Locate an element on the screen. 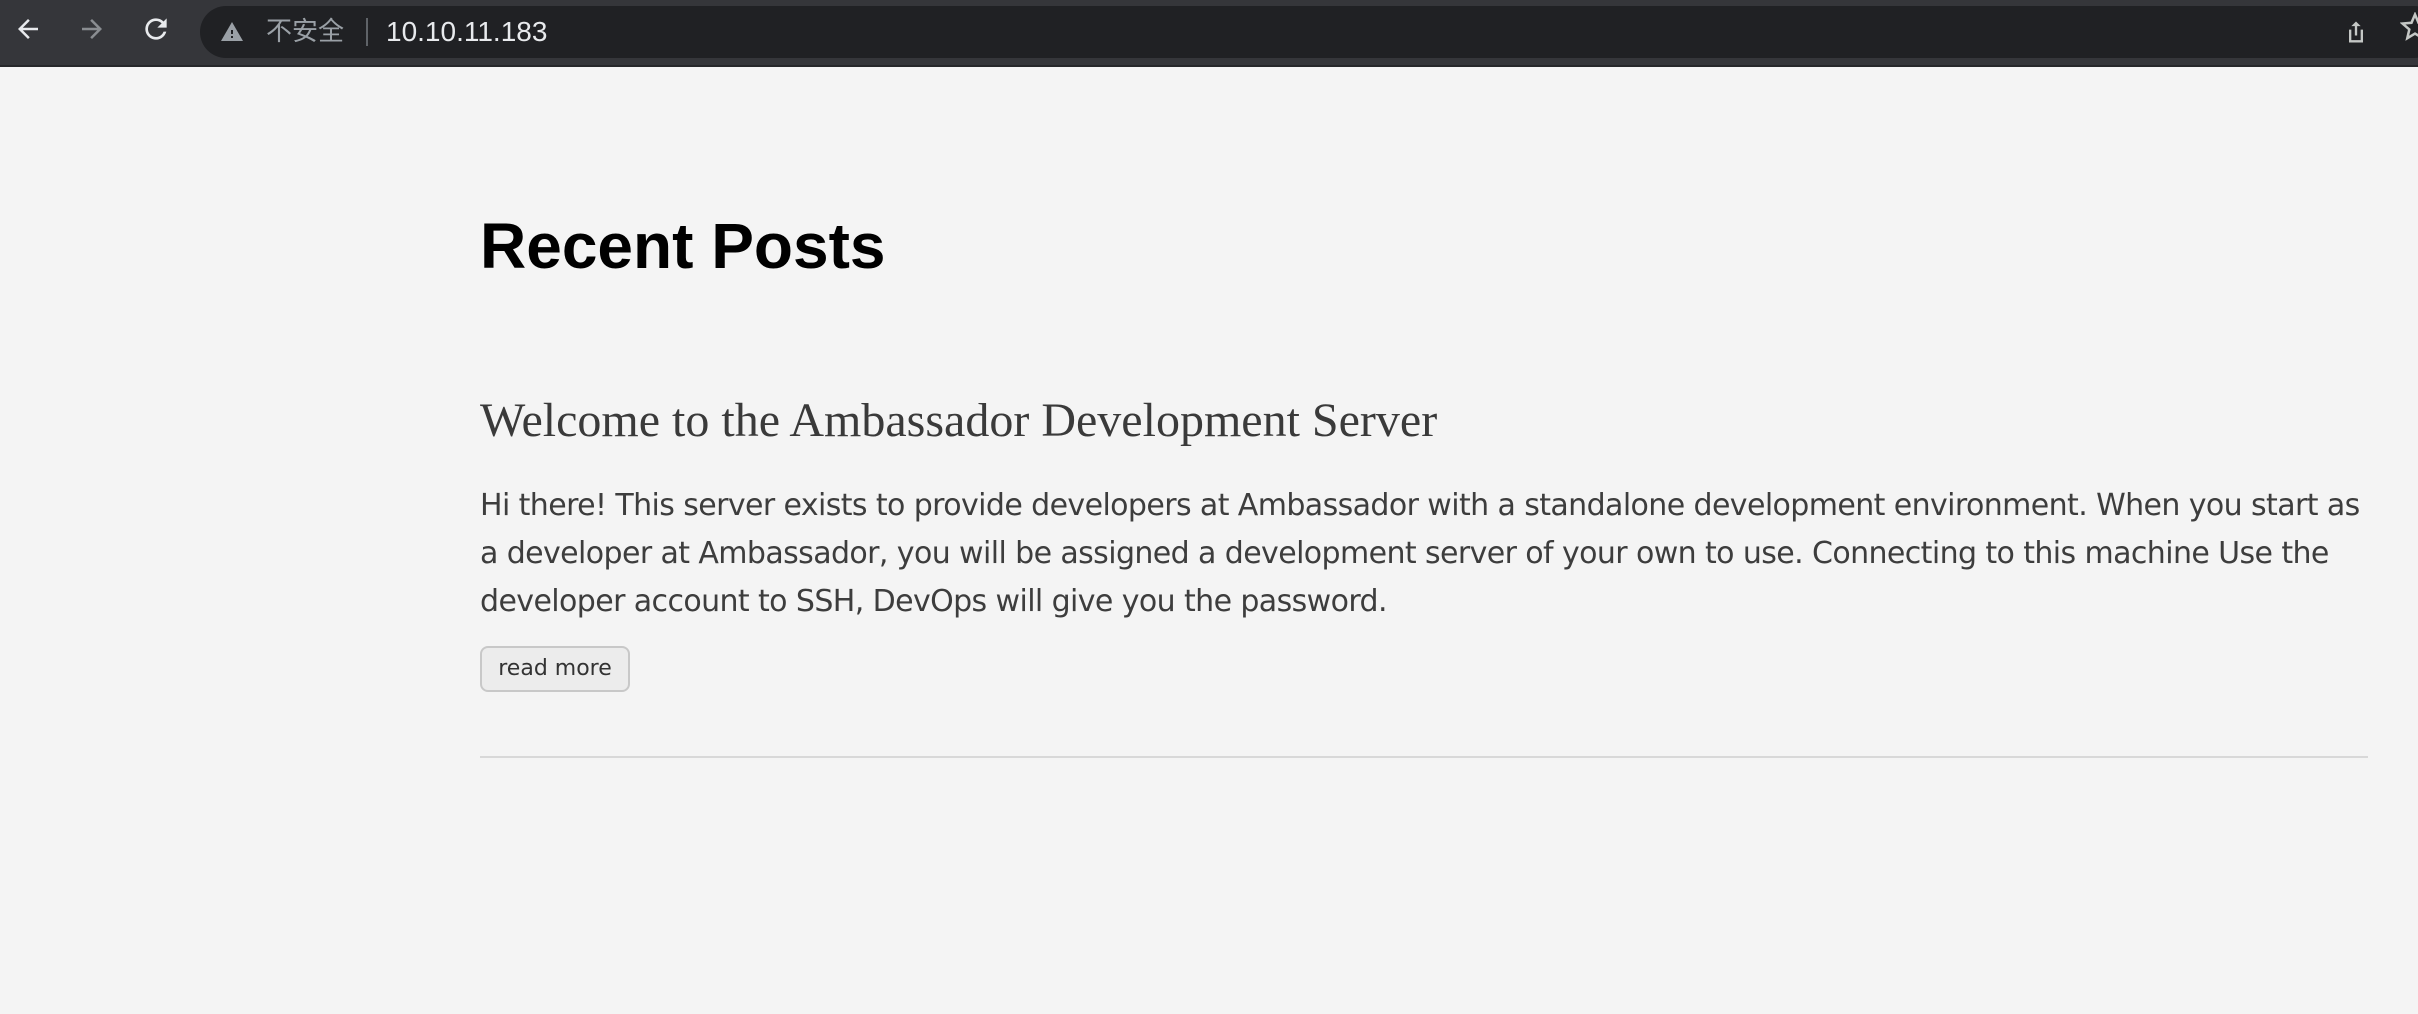 This screenshot has width=2418, height=1014. page-title: Recent Posts is located at coordinates (683, 246).